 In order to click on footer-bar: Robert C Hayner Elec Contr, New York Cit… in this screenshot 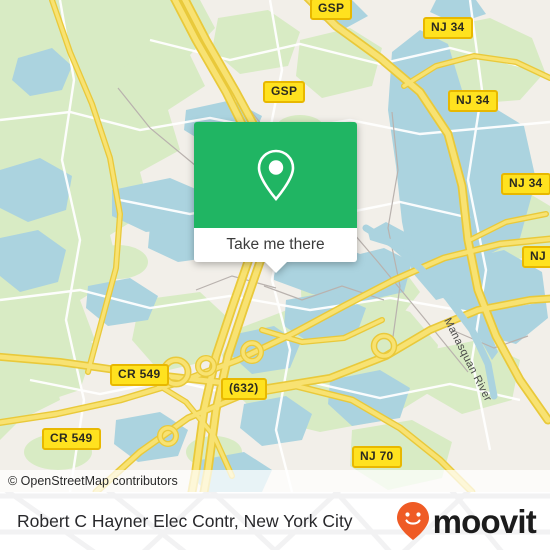, I will do `click(275, 521)`.